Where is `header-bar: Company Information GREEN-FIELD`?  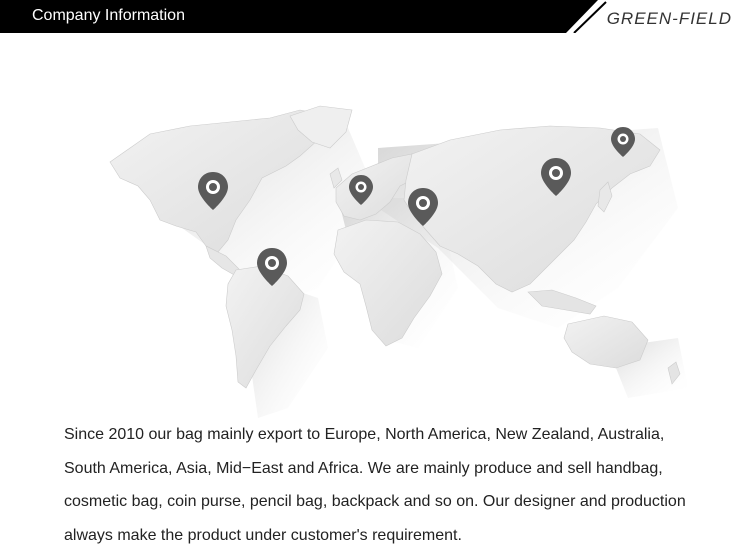 header-bar: Company Information GREEN-FIELD is located at coordinates (375, 16).